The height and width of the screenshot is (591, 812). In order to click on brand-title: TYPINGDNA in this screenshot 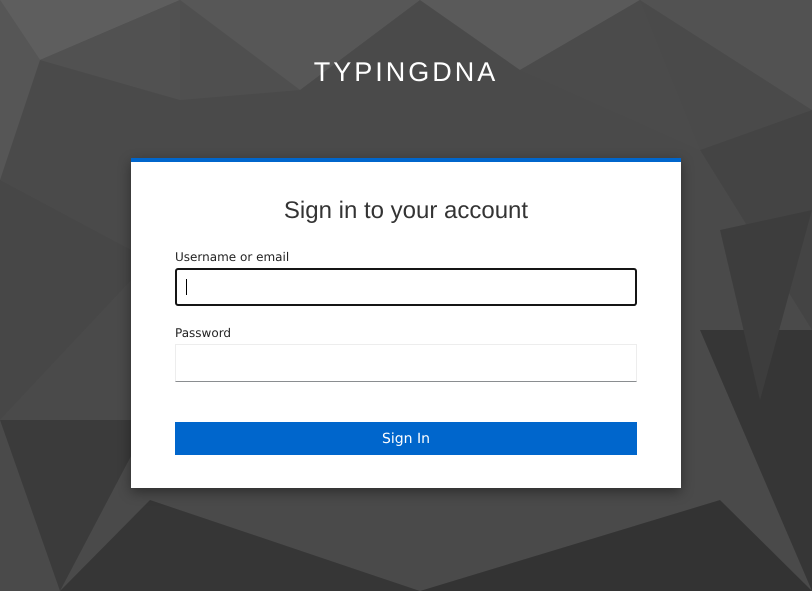, I will do `click(406, 72)`.